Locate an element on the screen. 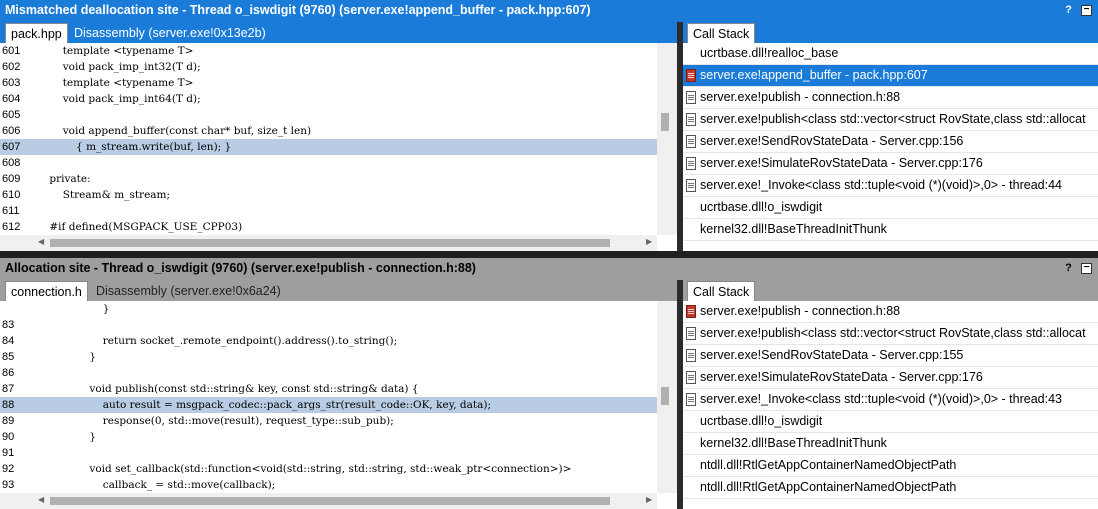 The image size is (1098, 509). line-number: 84 is located at coordinates (8, 341).